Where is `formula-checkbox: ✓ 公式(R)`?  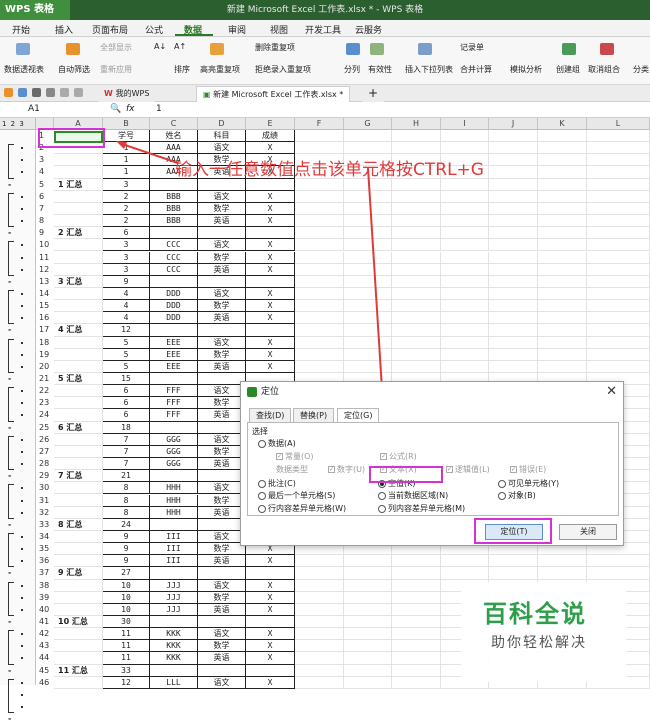
formula-checkbox: ✓ 公式(R) is located at coordinates (398, 456).